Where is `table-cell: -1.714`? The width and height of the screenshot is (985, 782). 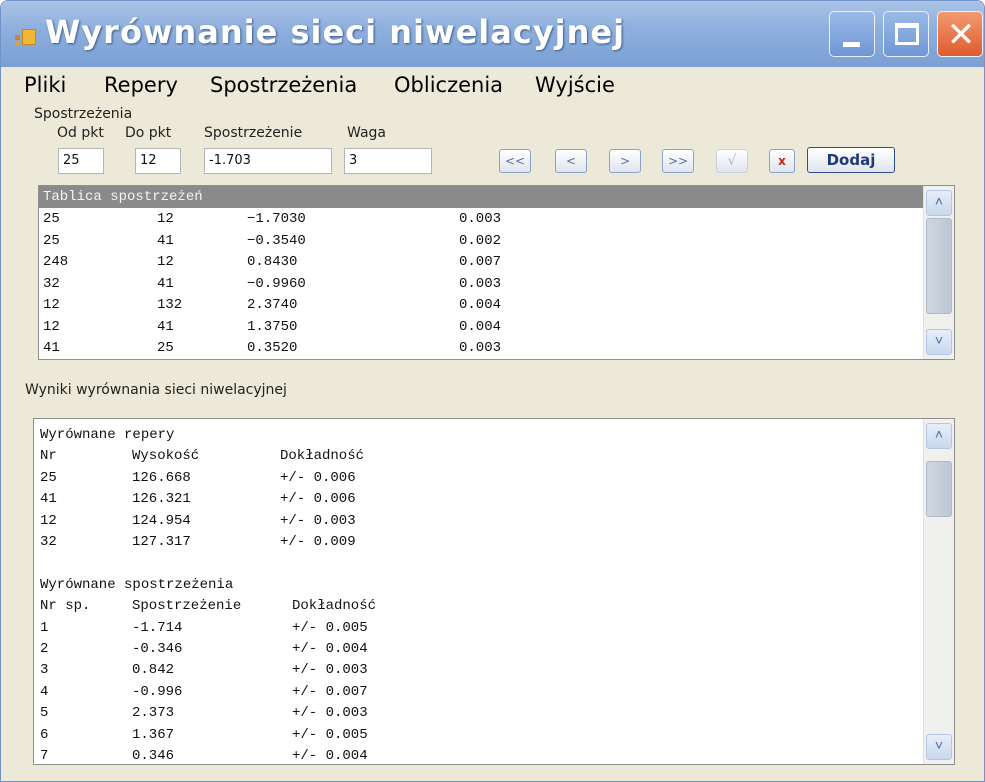 table-cell: -1.714 is located at coordinates (157, 627).